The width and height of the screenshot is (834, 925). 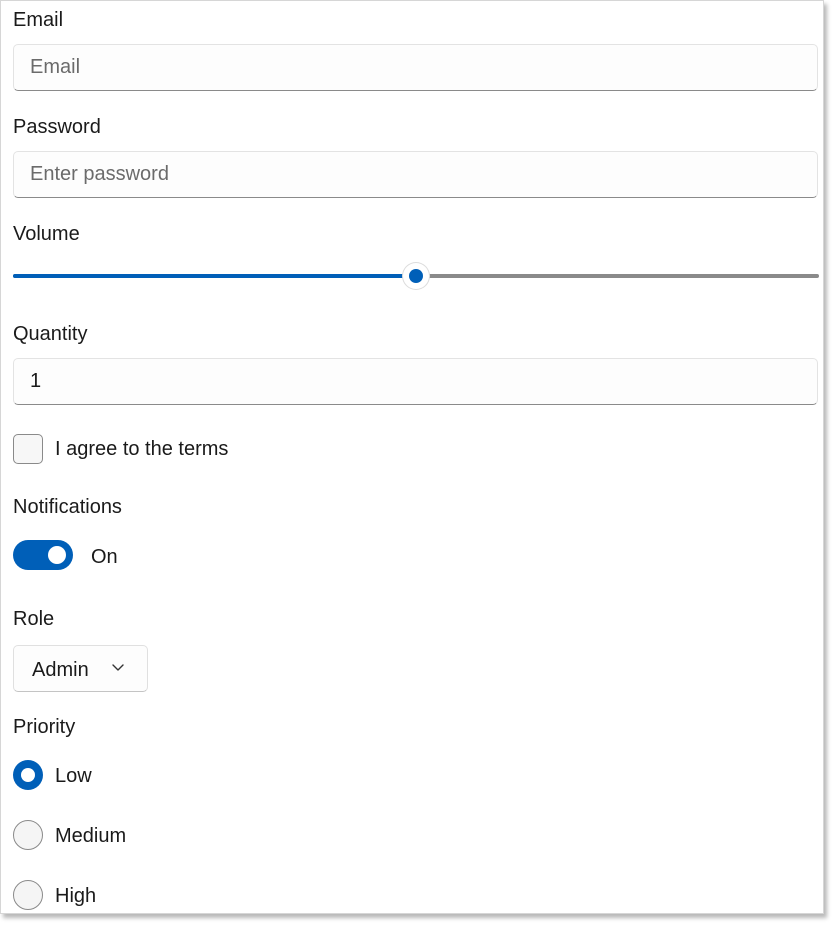 What do you see at coordinates (57, 127) in the screenshot?
I see `password-label: Password` at bounding box center [57, 127].